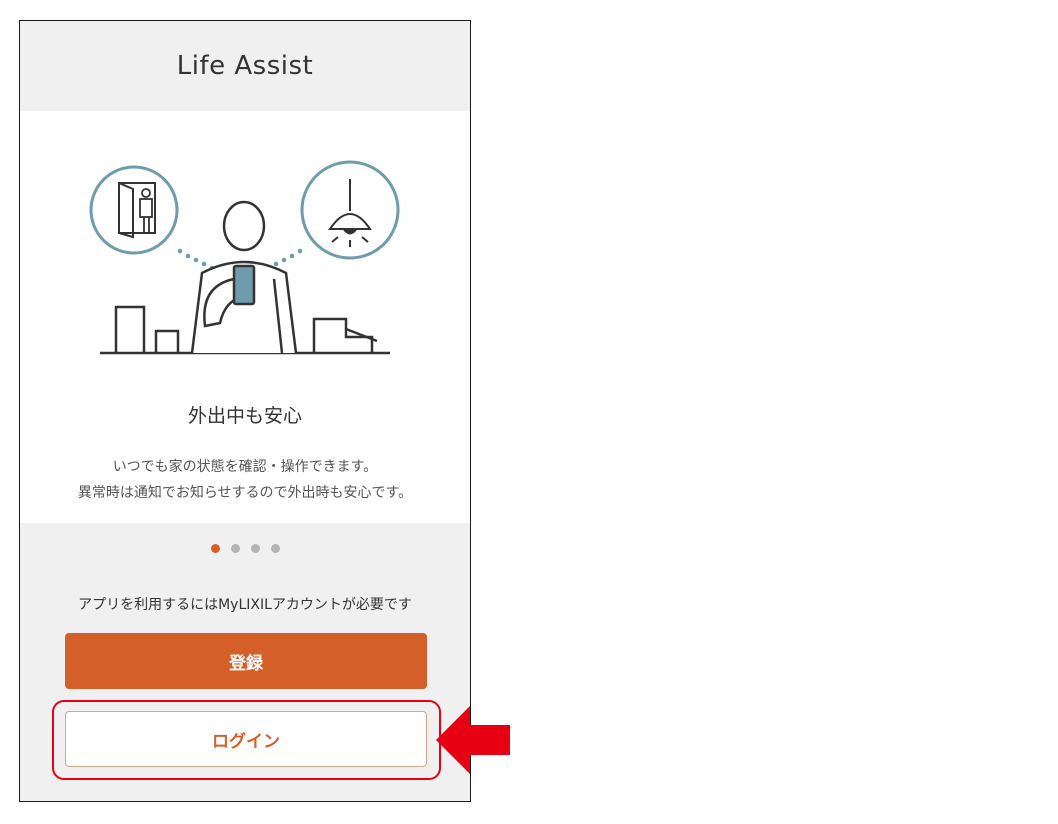  What do you see at coordinates (246, 663) in the screenshot?
I see `register-button-label: 登録` at bounding box center [246, 663].